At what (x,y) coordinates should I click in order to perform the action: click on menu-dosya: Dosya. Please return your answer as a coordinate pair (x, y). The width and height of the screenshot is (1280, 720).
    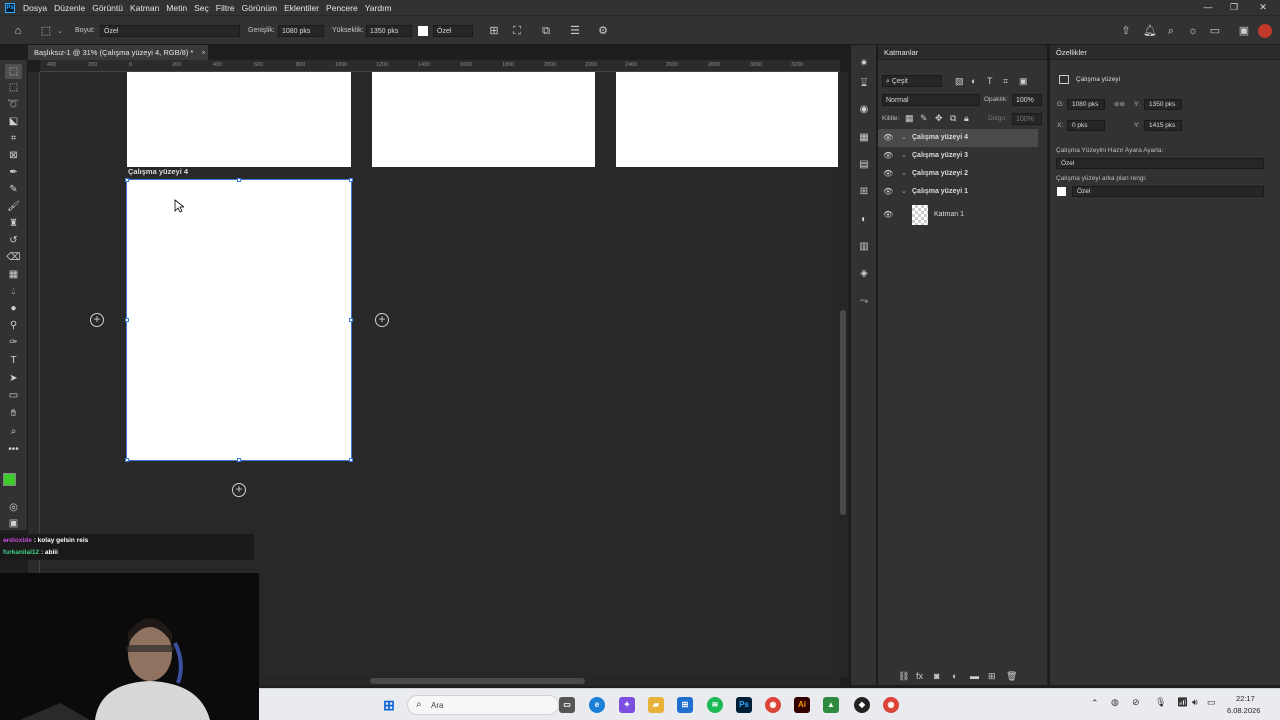
    Looking at the image, I should click on (35, 8).